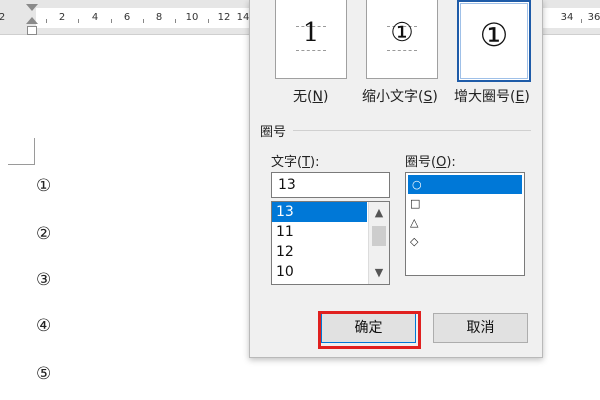  What do you see at coordinates (379, 273) in the screenshot?
I see `chevron-down-icon: ▼` at bounding box center [379, 273].